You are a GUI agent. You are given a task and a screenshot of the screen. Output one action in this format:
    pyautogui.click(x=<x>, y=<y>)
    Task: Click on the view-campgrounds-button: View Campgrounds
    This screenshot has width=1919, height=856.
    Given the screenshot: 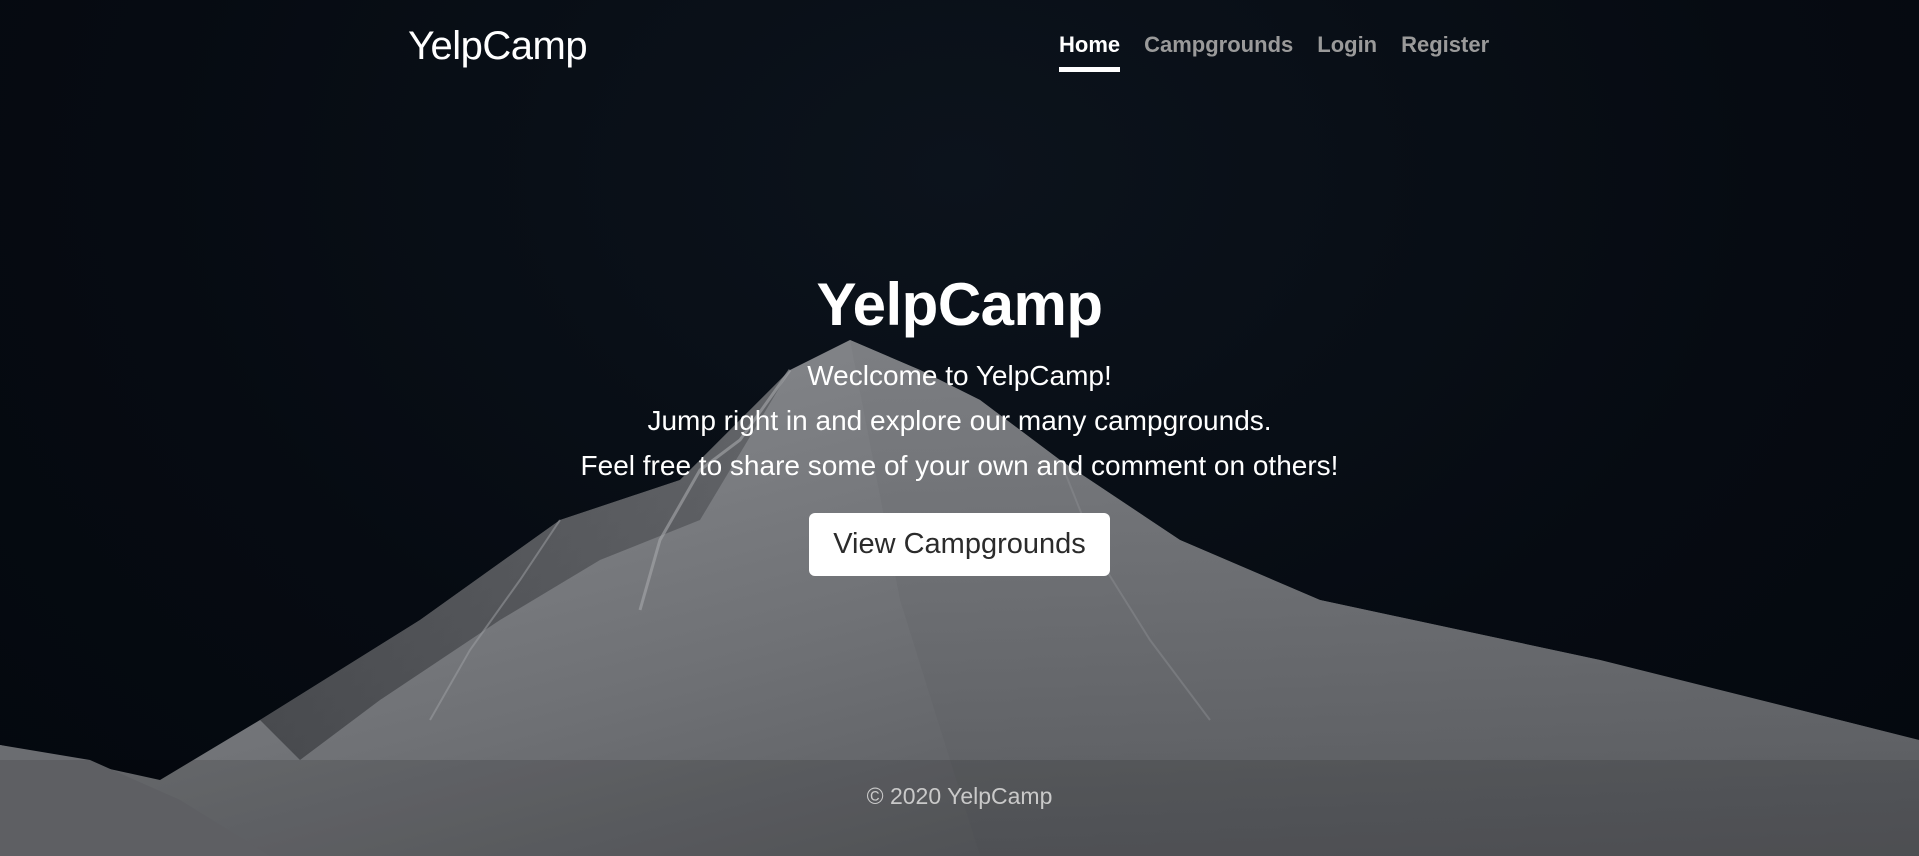 What is the action you would take?
    pyautogui.click(x=959, y=544)
    